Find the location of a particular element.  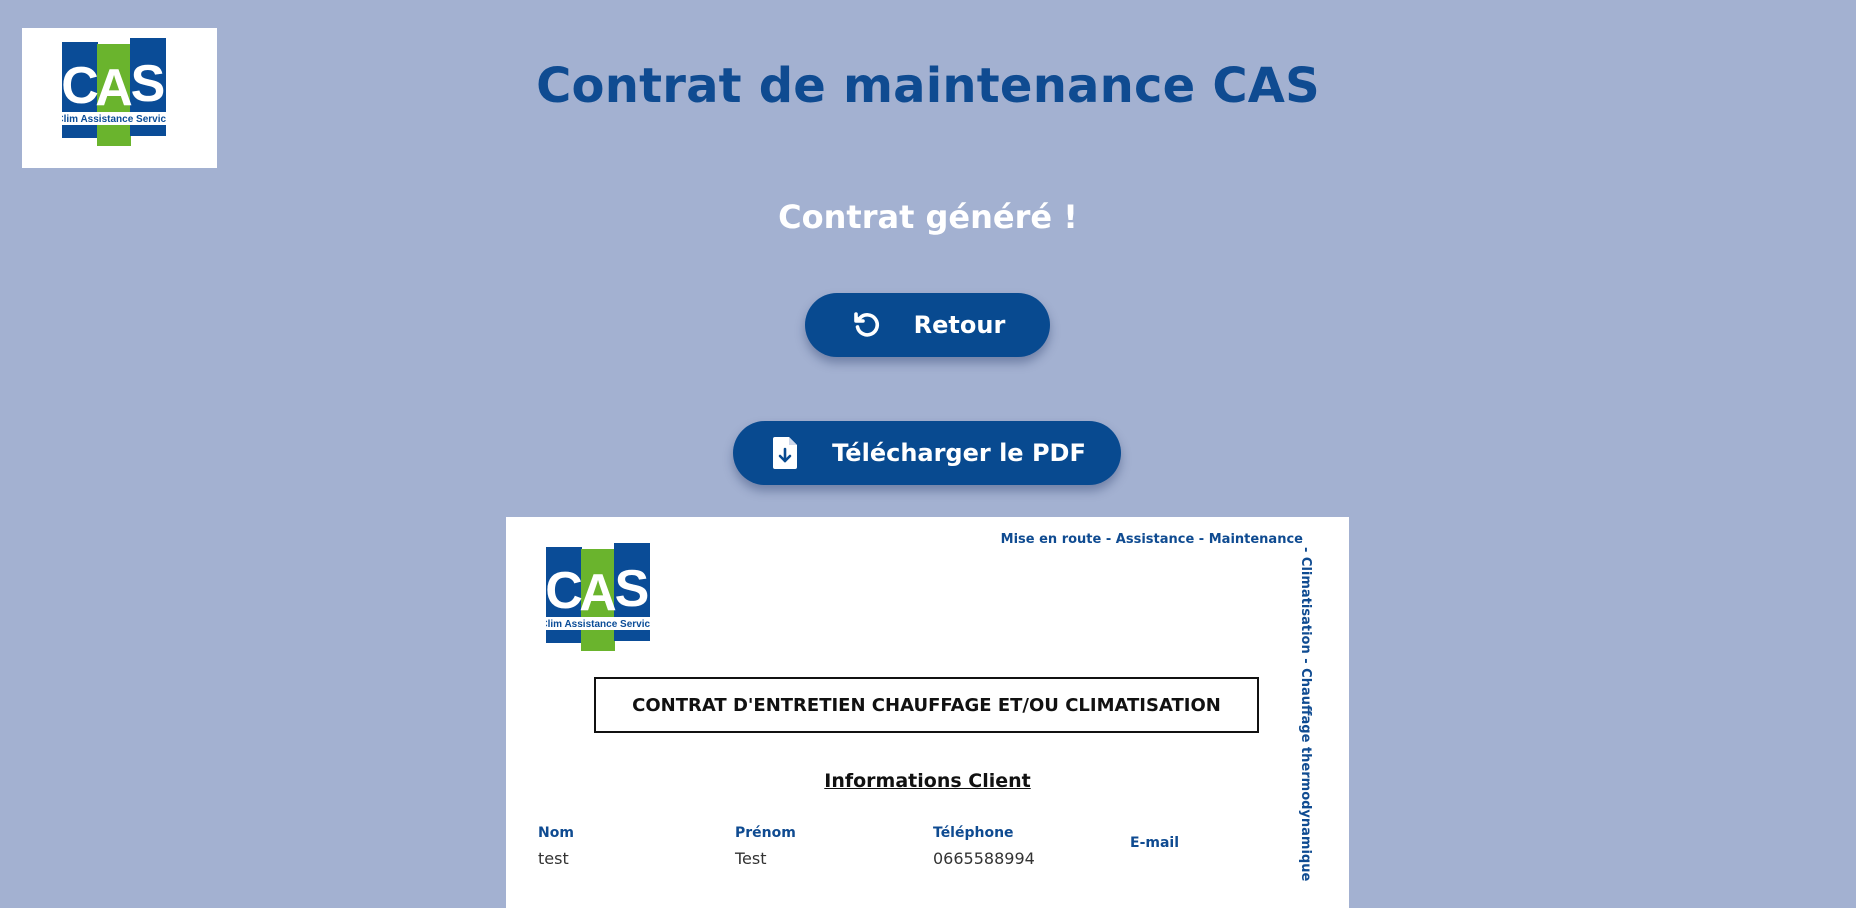

client-field-prenom: Prénom Test is located at coordinates (765, 846).